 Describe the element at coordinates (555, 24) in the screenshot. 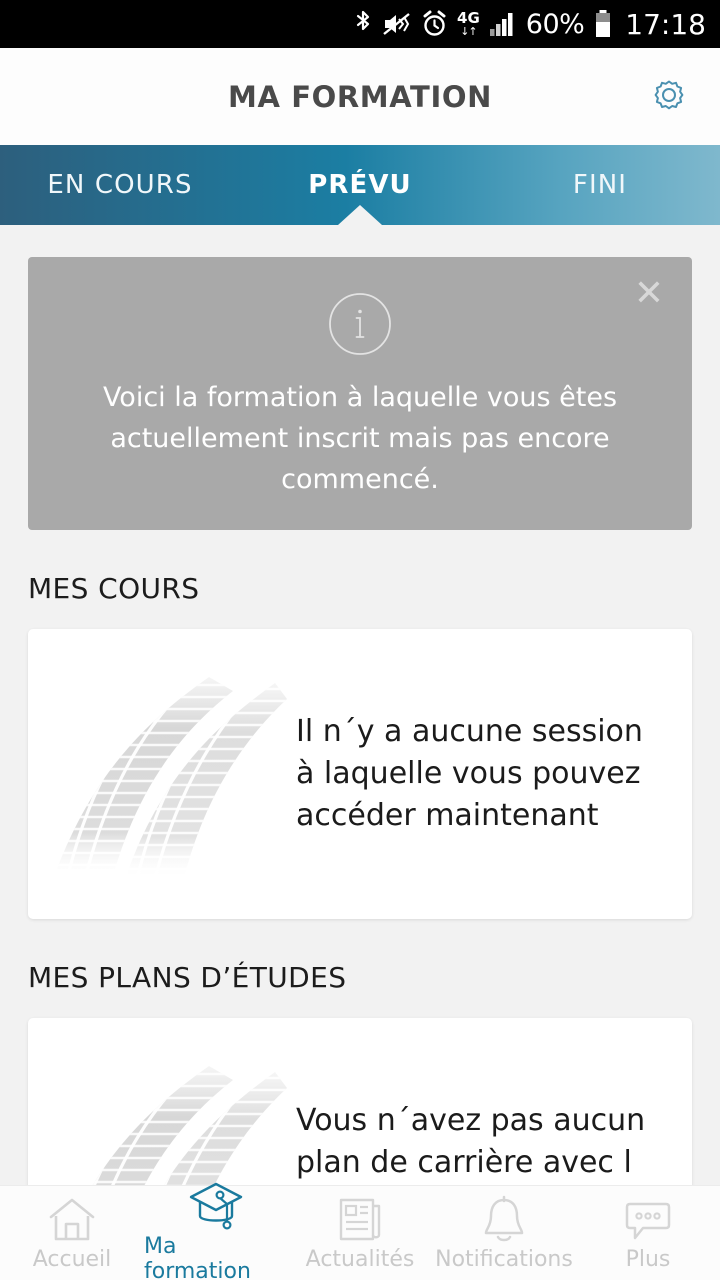

I see `battery-percent-label: 60%` at that location.